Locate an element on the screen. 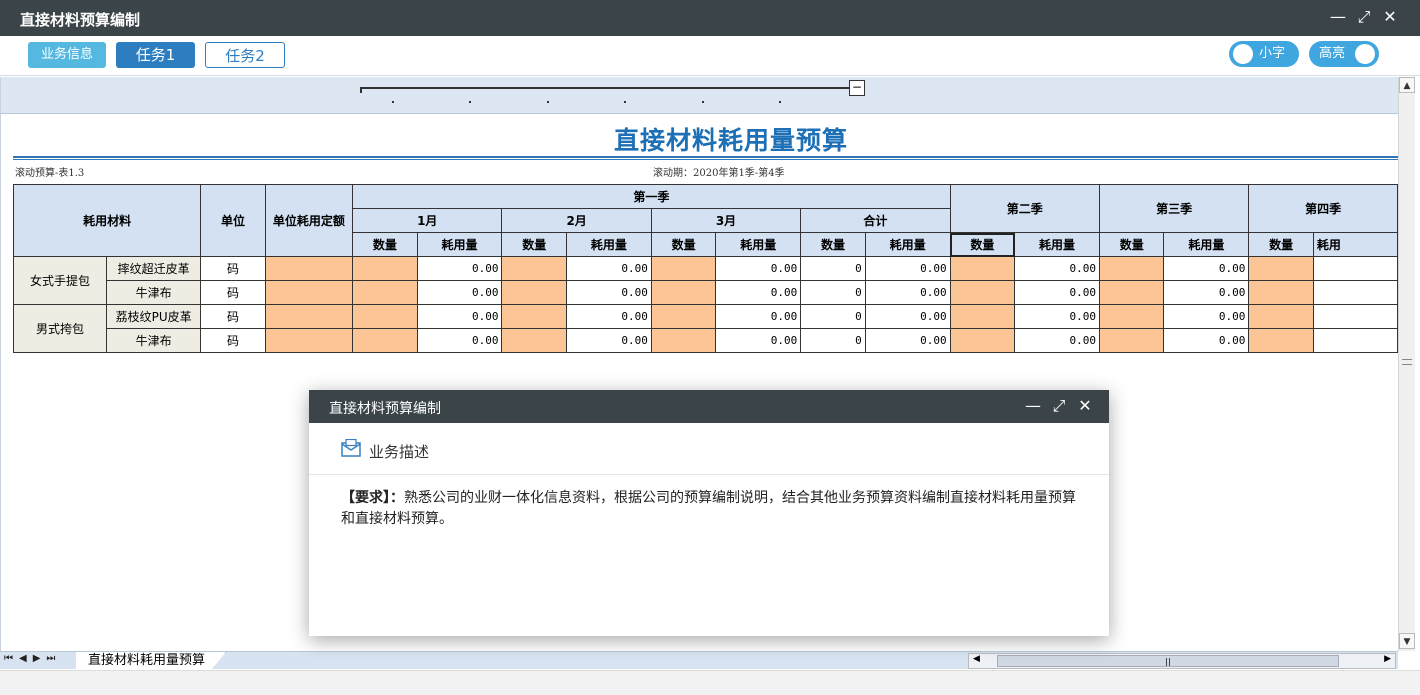 The image size is (1420, 695). vertical-scrollbar: ▲ ▼ is located at coordinates (1406, 364).